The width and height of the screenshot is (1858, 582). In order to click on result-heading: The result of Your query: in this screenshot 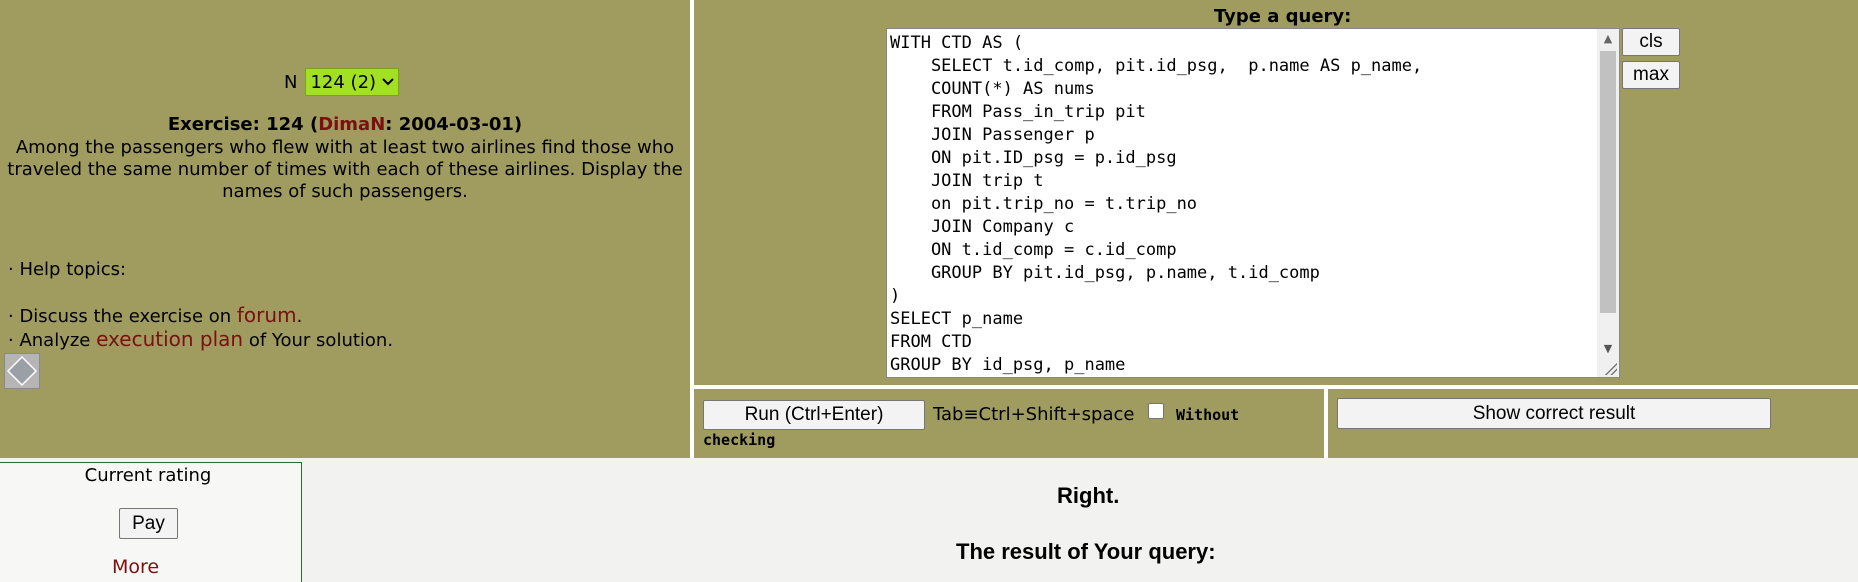, I will do `click(1086, 551)`.